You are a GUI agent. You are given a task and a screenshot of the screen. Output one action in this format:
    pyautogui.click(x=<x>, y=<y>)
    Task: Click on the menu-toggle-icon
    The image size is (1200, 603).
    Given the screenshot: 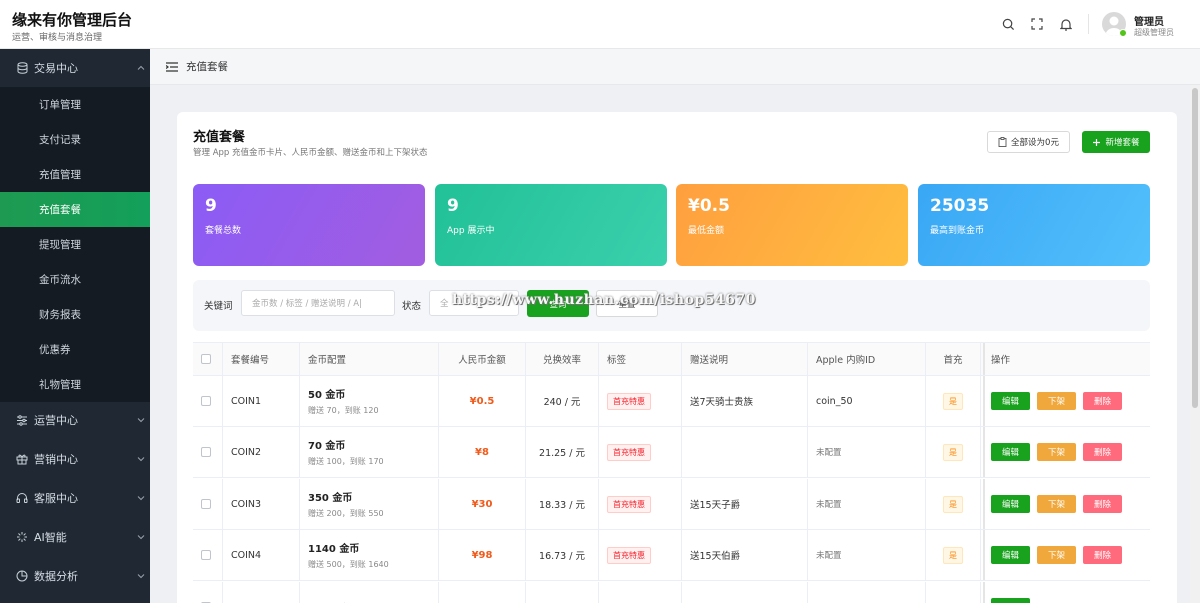 What is the action you would take?
    pyautogui.click(x=172, y=66)
    